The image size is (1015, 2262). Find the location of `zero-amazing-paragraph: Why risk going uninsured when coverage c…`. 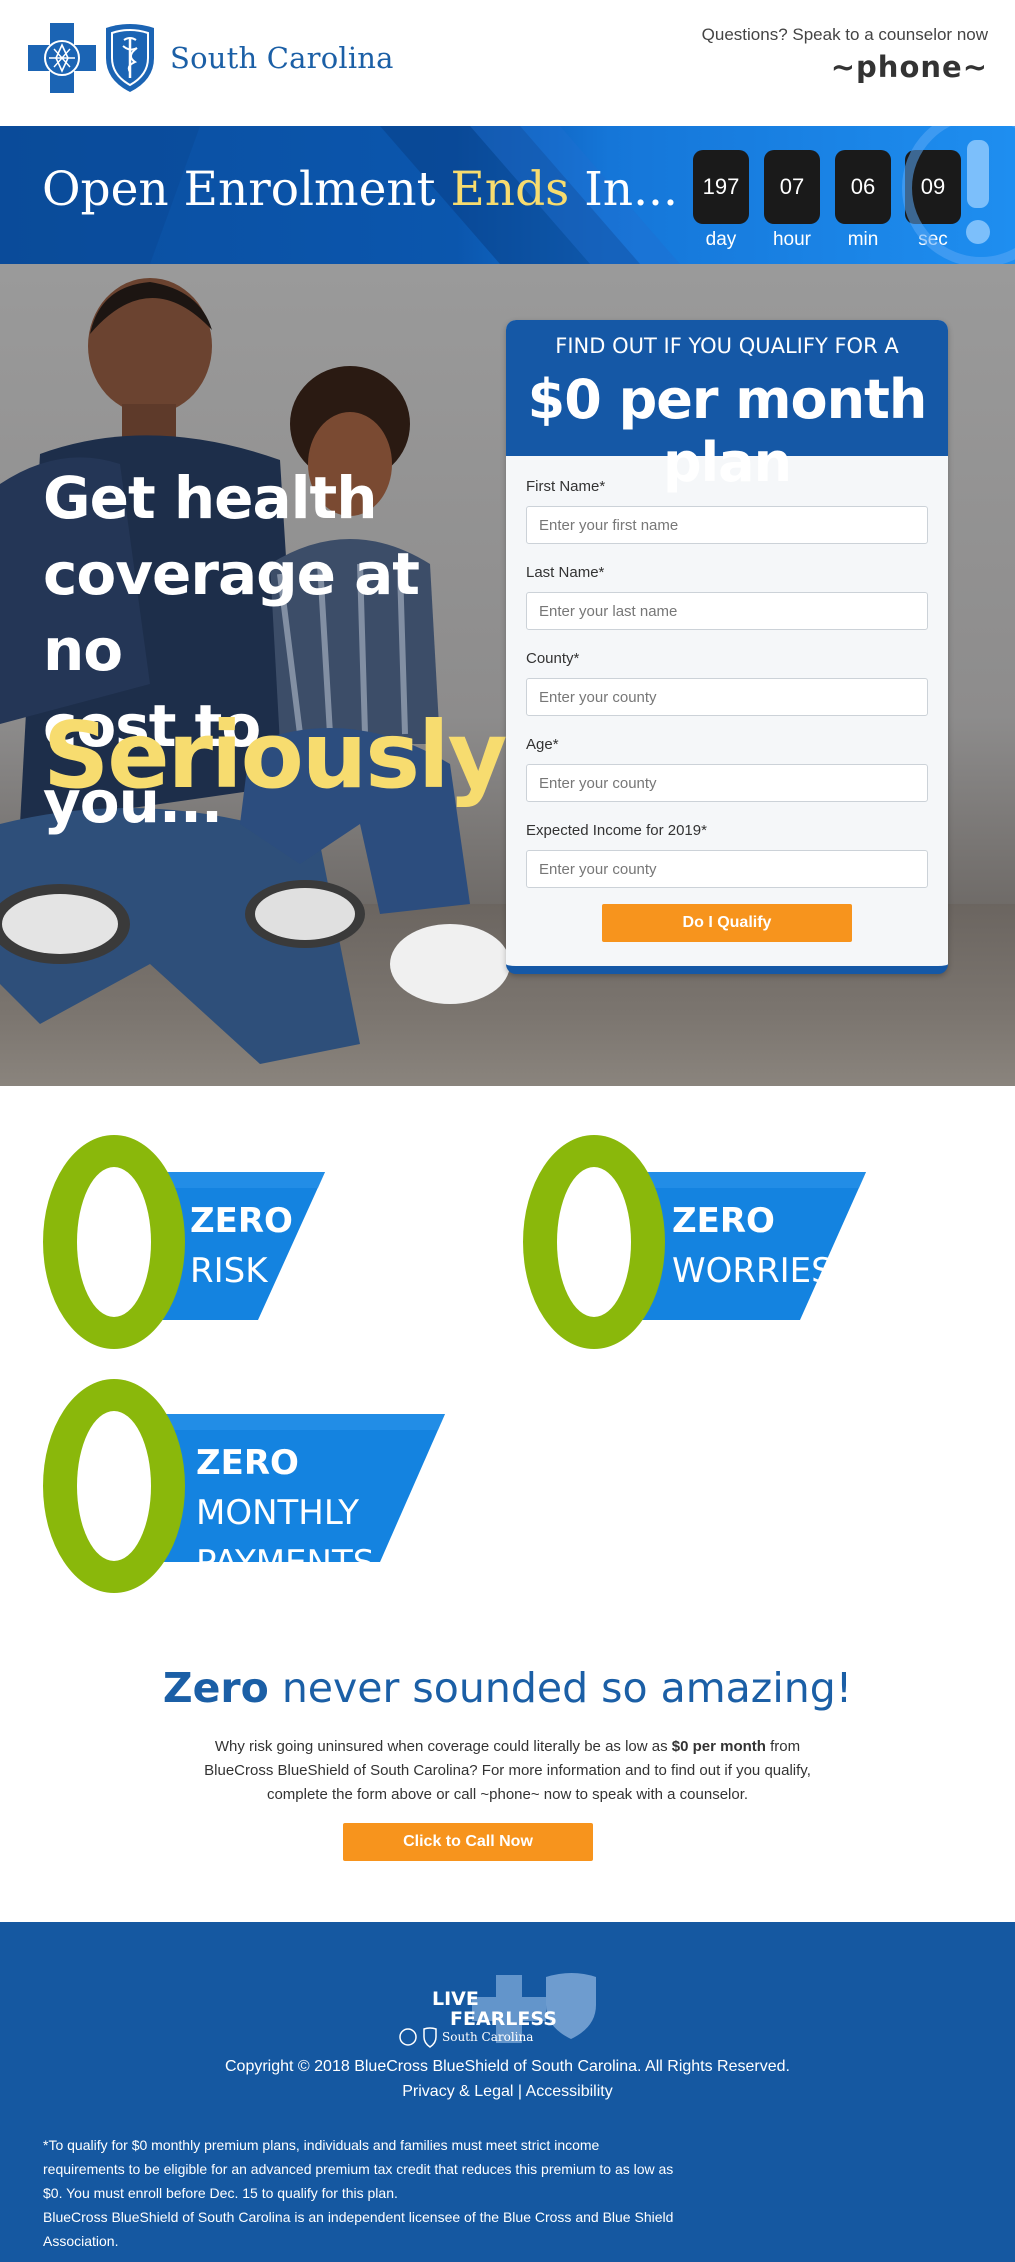

zero-amazing-paragraph: Why risk going uninsured when coverage c… is located at coordinates (507, 1771).